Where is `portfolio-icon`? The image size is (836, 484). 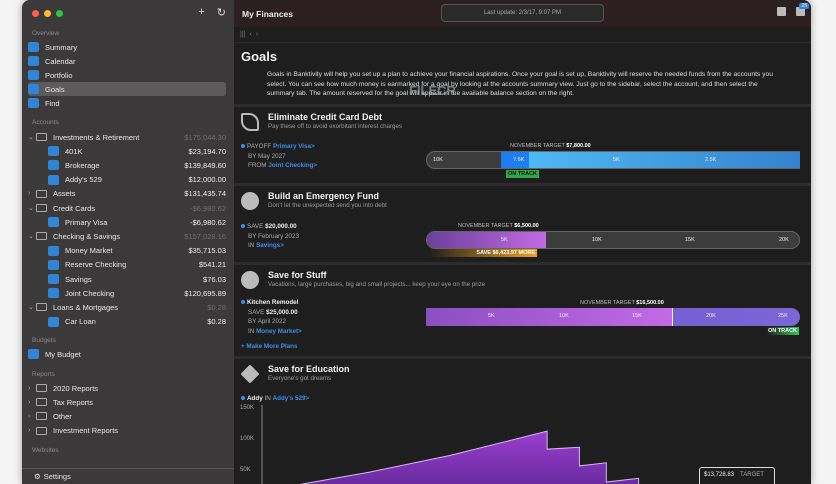 portfolio-icon is located at coordinates (33, 75).